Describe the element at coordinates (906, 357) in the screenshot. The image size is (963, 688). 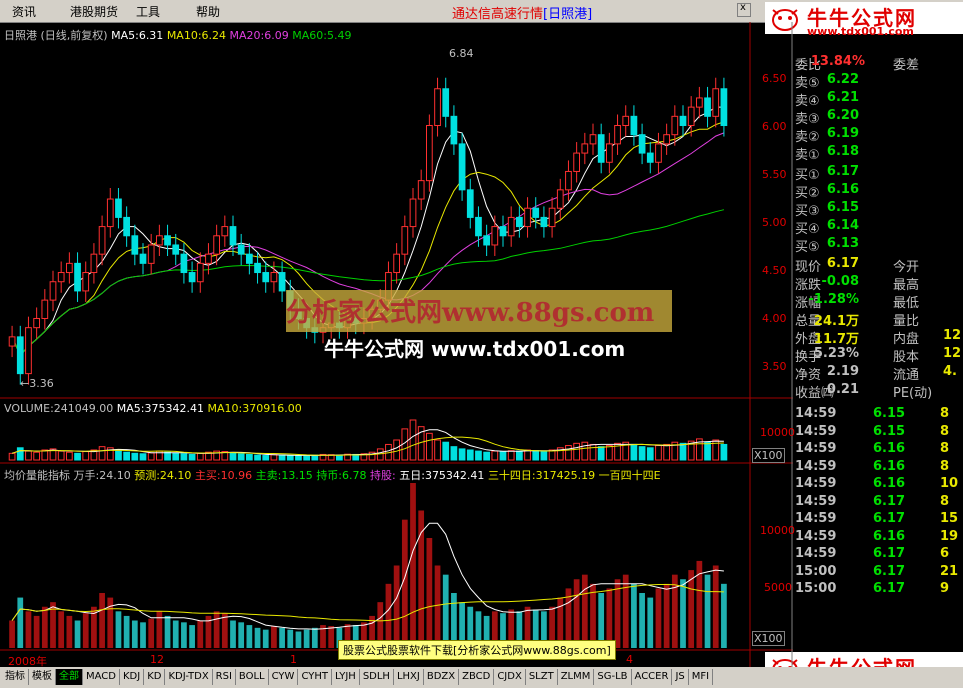
I see `stat-label: 股本` at that location.